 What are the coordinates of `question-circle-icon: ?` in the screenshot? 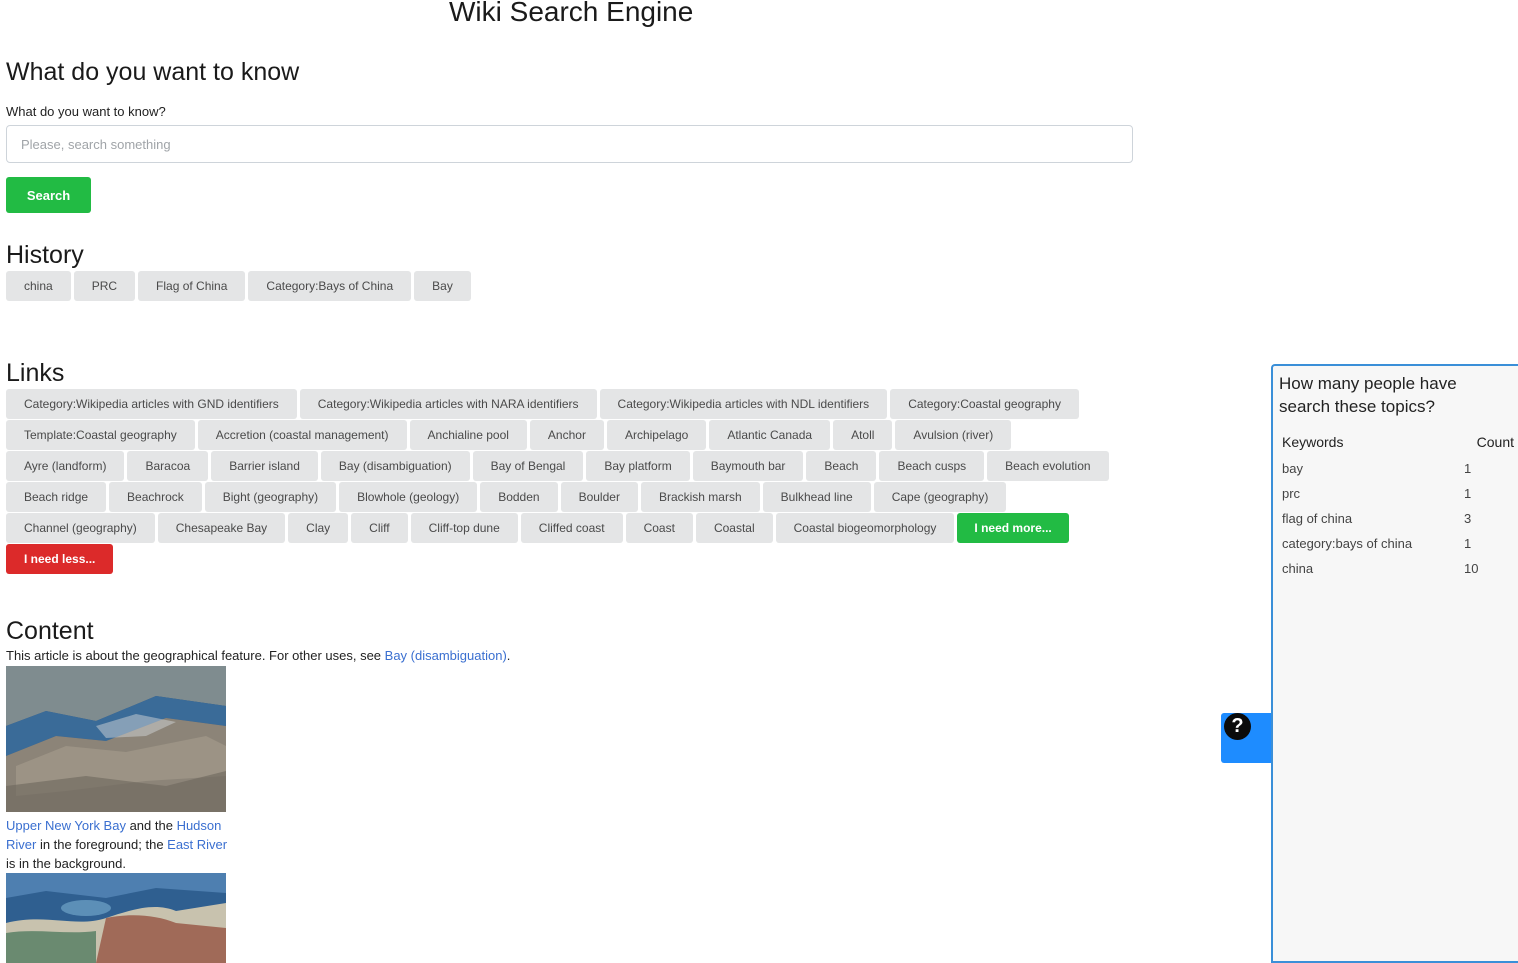 It's located at (1237, 726).